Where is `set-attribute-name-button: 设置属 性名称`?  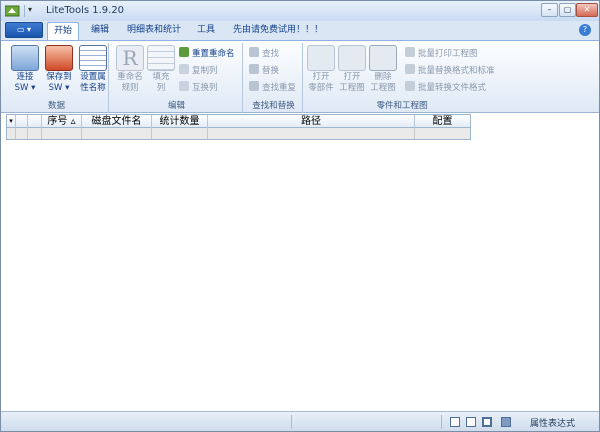
set-attribute-name-button: 设置属 性名称 is located at coordinates (93, 69).